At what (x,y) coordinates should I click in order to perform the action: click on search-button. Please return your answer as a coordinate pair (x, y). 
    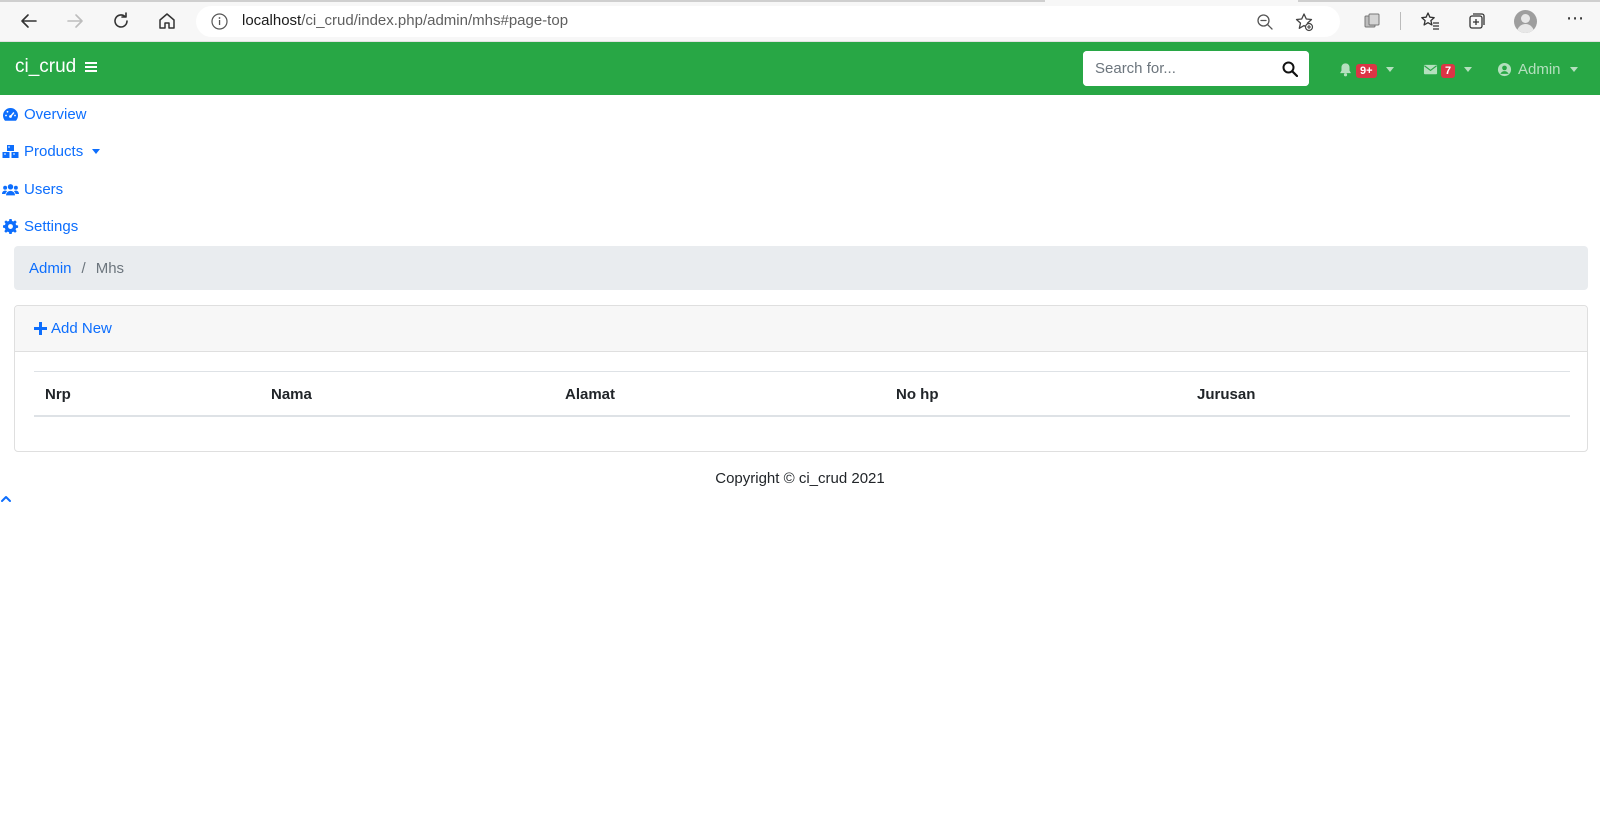
    Looking at the image, I should click on (1289, 68).